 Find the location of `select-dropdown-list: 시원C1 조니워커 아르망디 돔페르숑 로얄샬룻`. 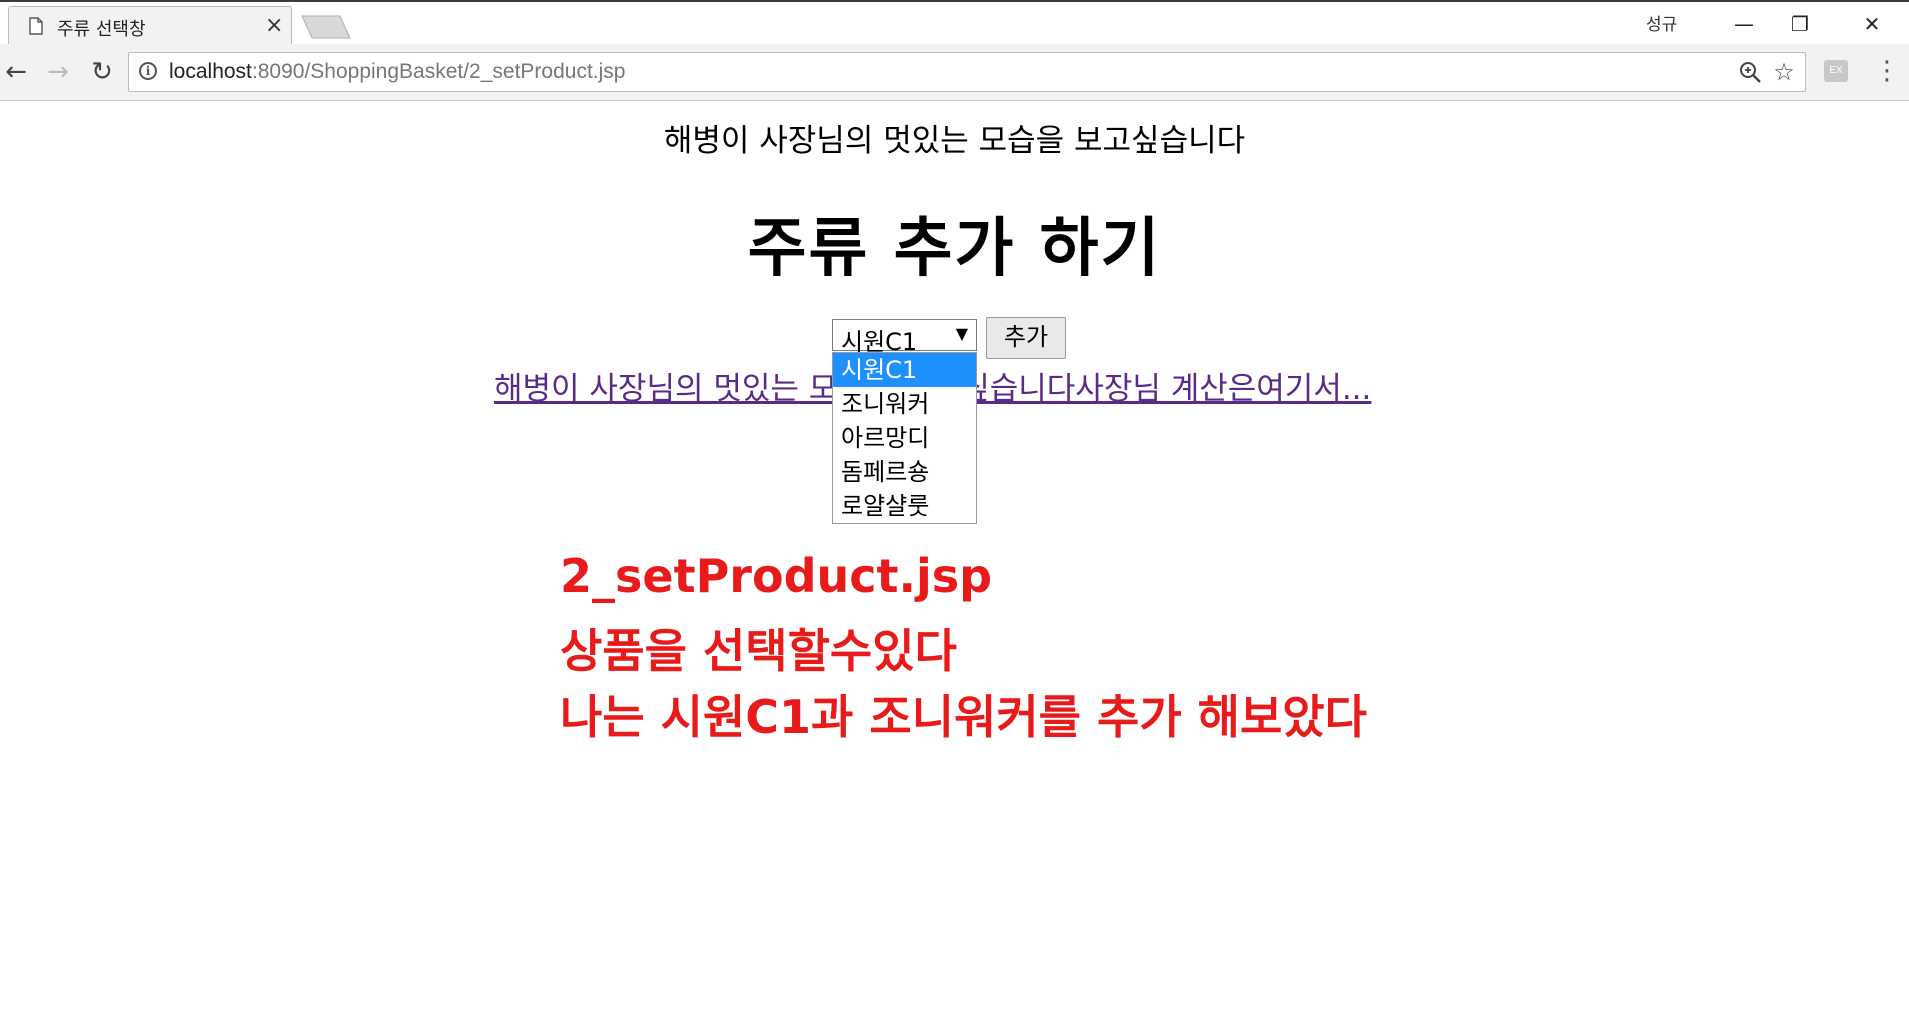

select-dropdown-list: 시원C1 조니워커 아르망디 돔페르숑 로얄샬룻 is located at coordinates (904, 438).